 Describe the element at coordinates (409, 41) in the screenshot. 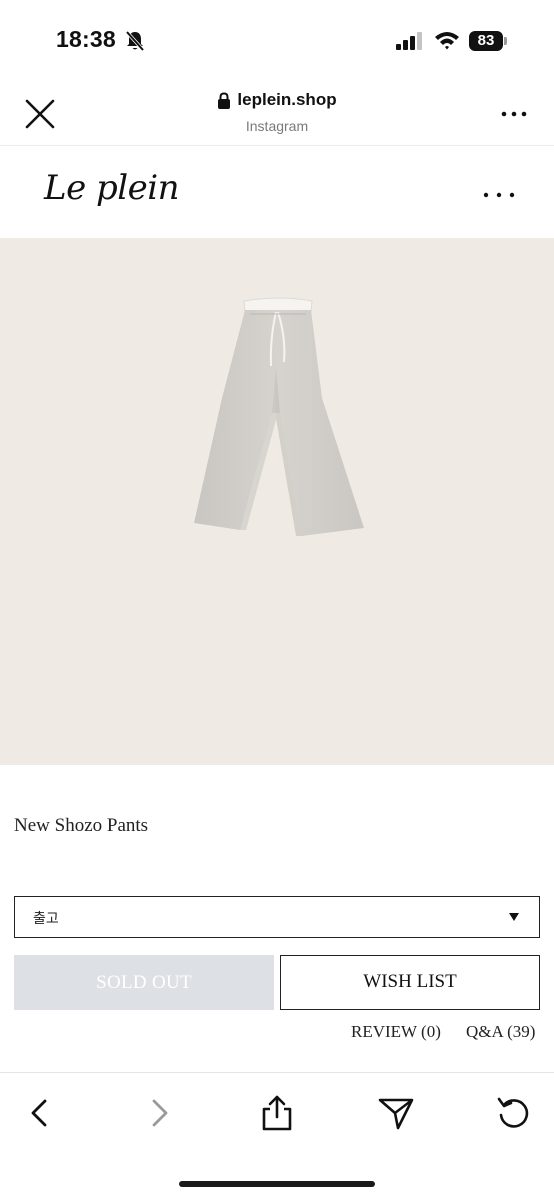

I see `signal-icon` at that location.